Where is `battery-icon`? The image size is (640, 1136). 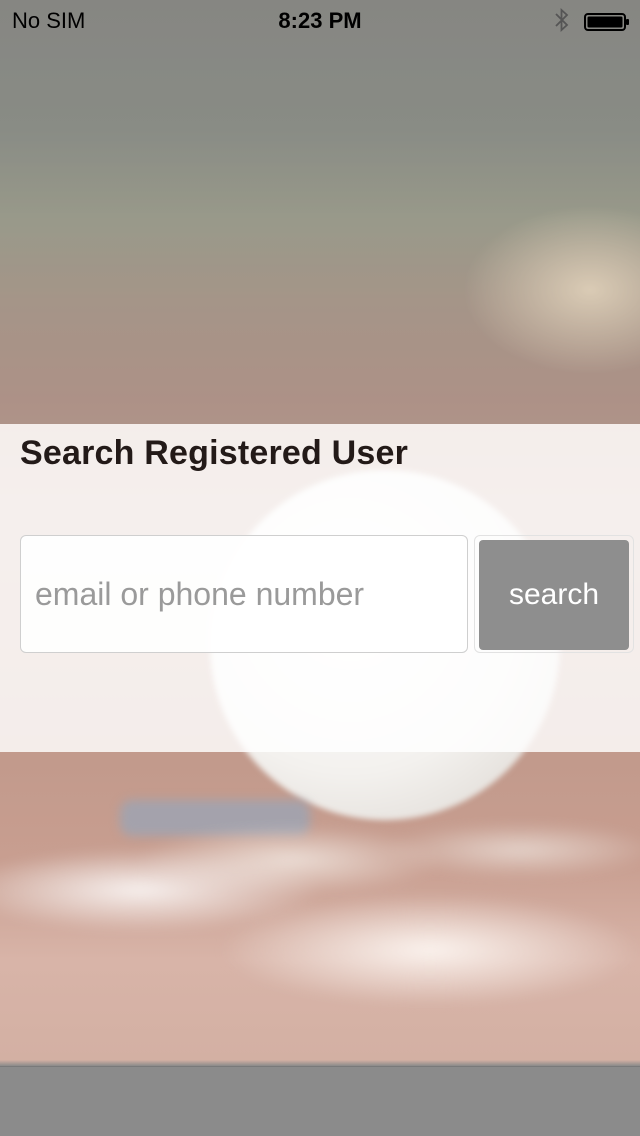 battery-icon is located at coordinates (607, 21).